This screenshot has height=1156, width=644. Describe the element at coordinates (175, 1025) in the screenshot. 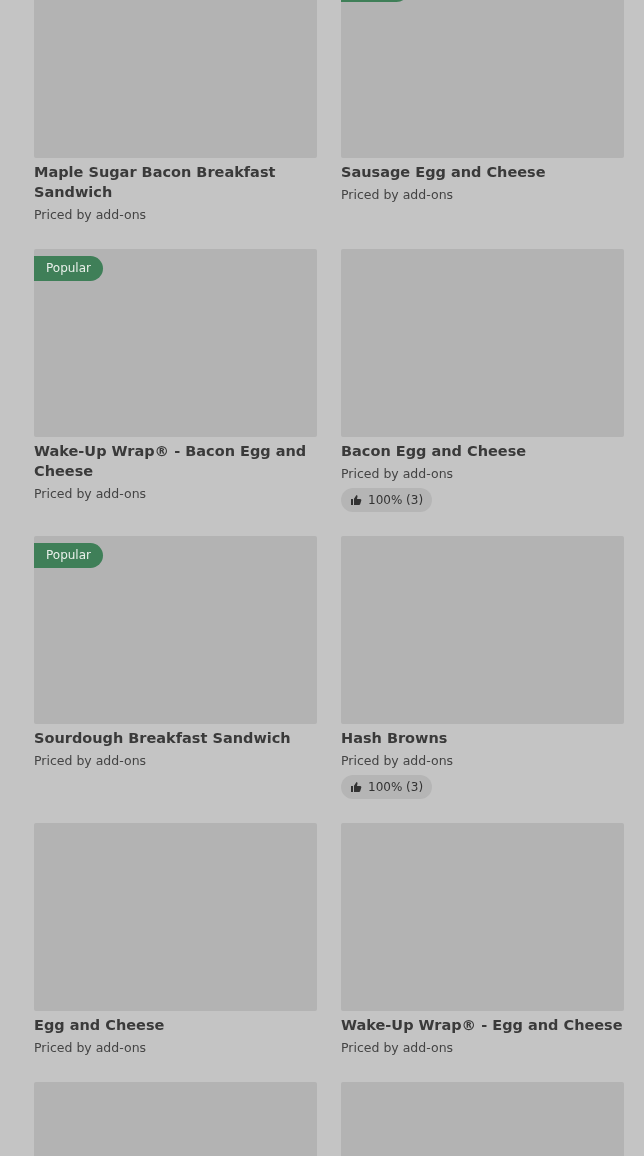

I see `item-title: Egg and Cheese` at that location.